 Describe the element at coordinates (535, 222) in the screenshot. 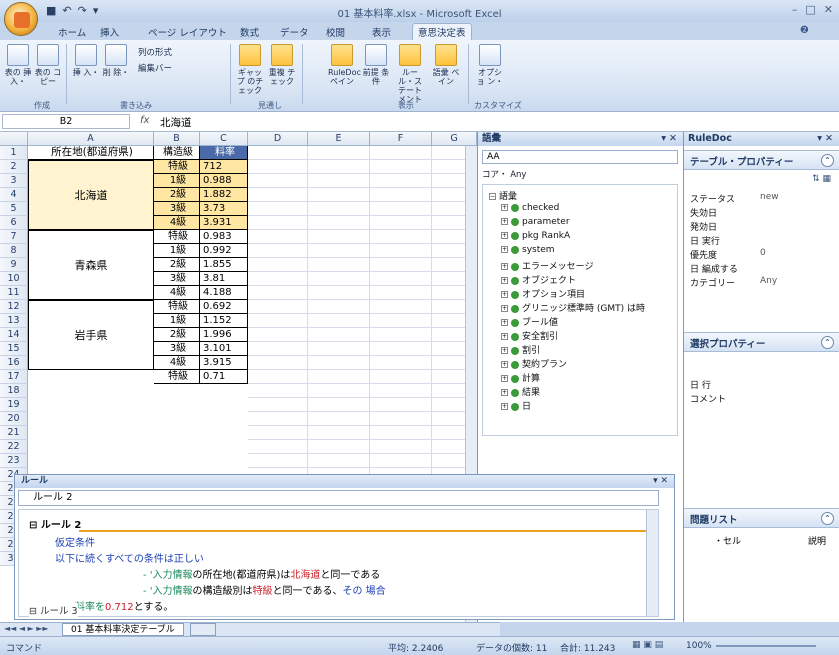

I see `tree-item: + parameter` at that location.